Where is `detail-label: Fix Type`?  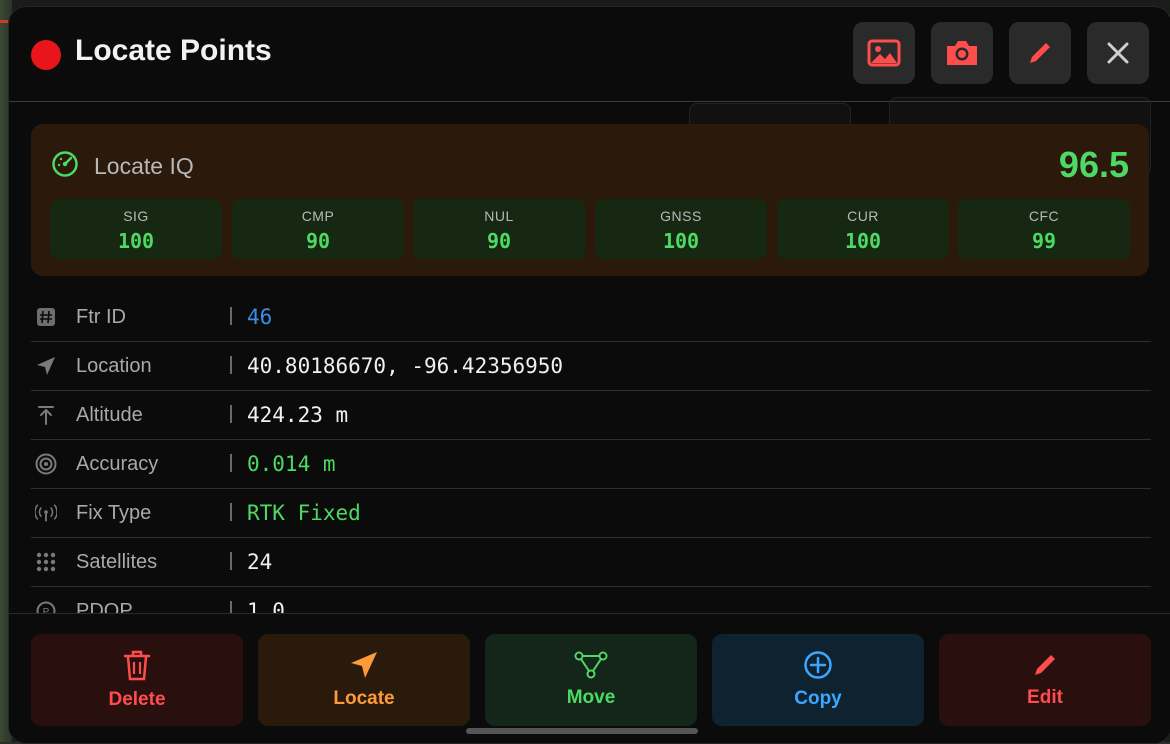 detail-label: Fix Type is located at coordinates (114, 513).